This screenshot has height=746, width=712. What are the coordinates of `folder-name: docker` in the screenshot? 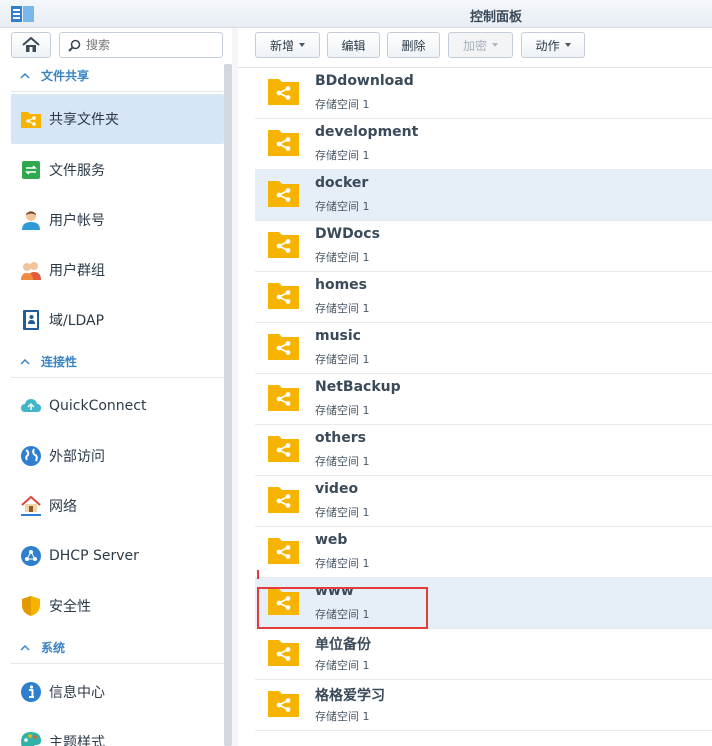 It's located at (342, 183).